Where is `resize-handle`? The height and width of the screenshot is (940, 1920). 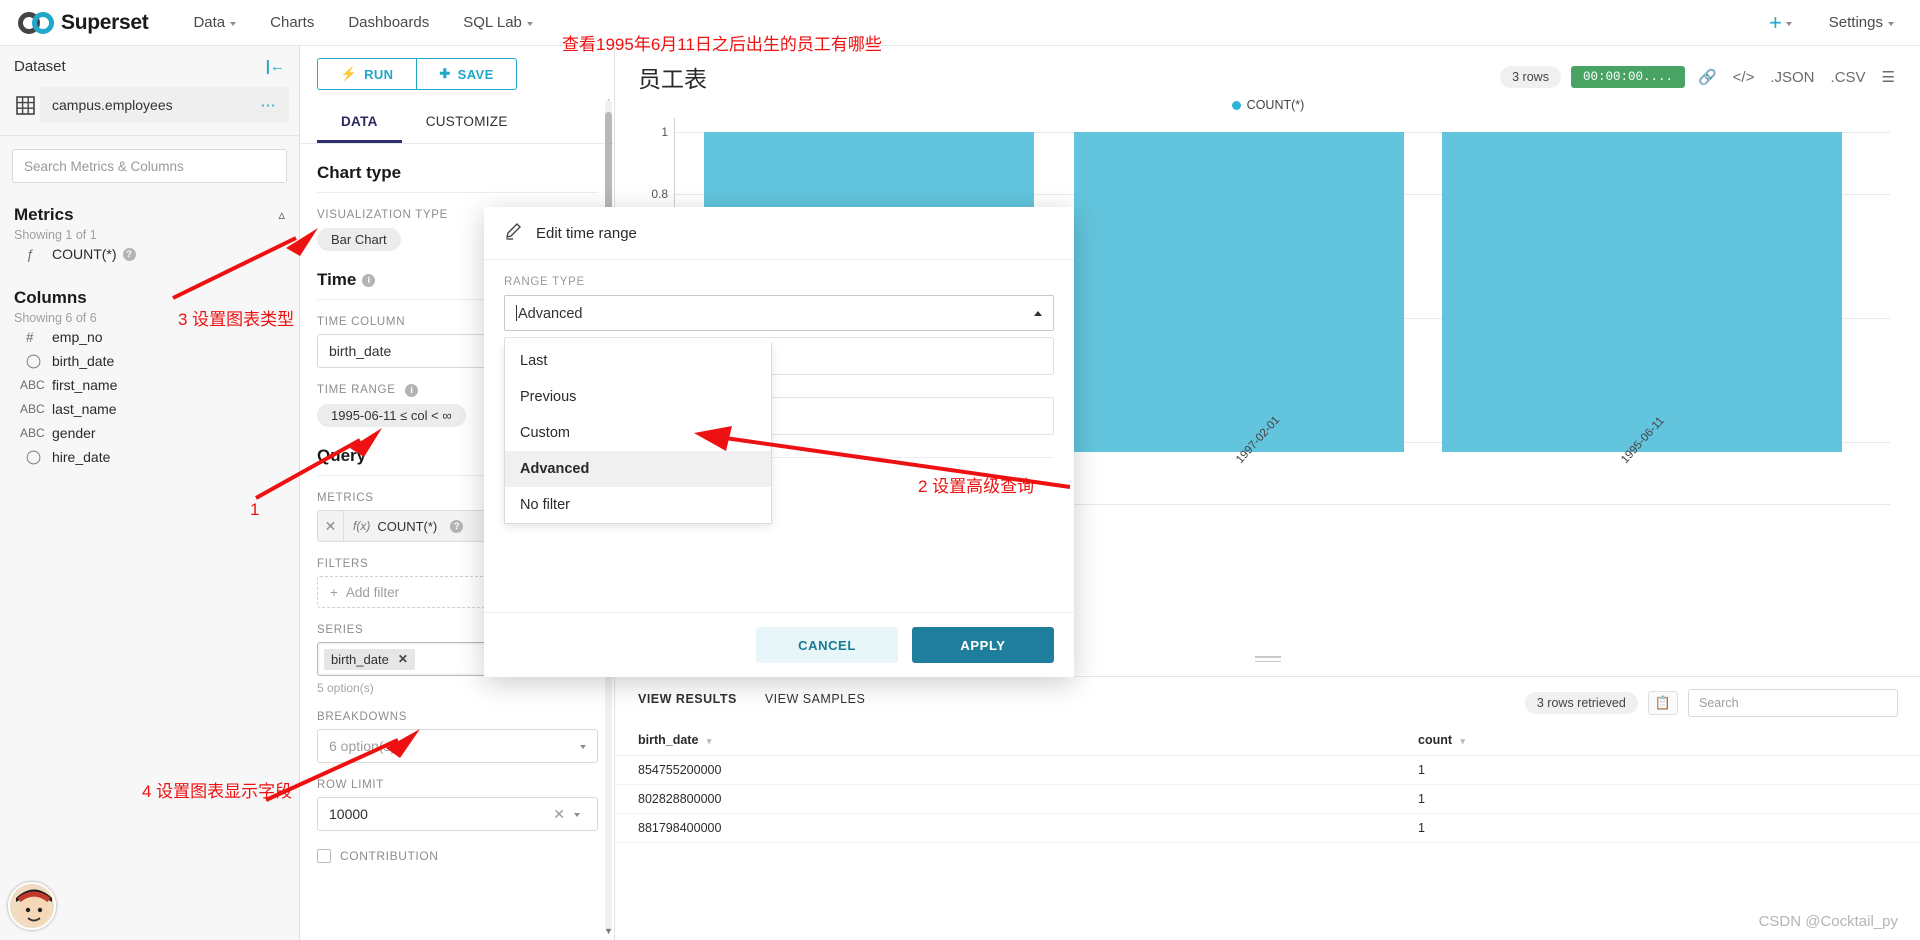 resize-handle is located at coordinates (1268, 660).